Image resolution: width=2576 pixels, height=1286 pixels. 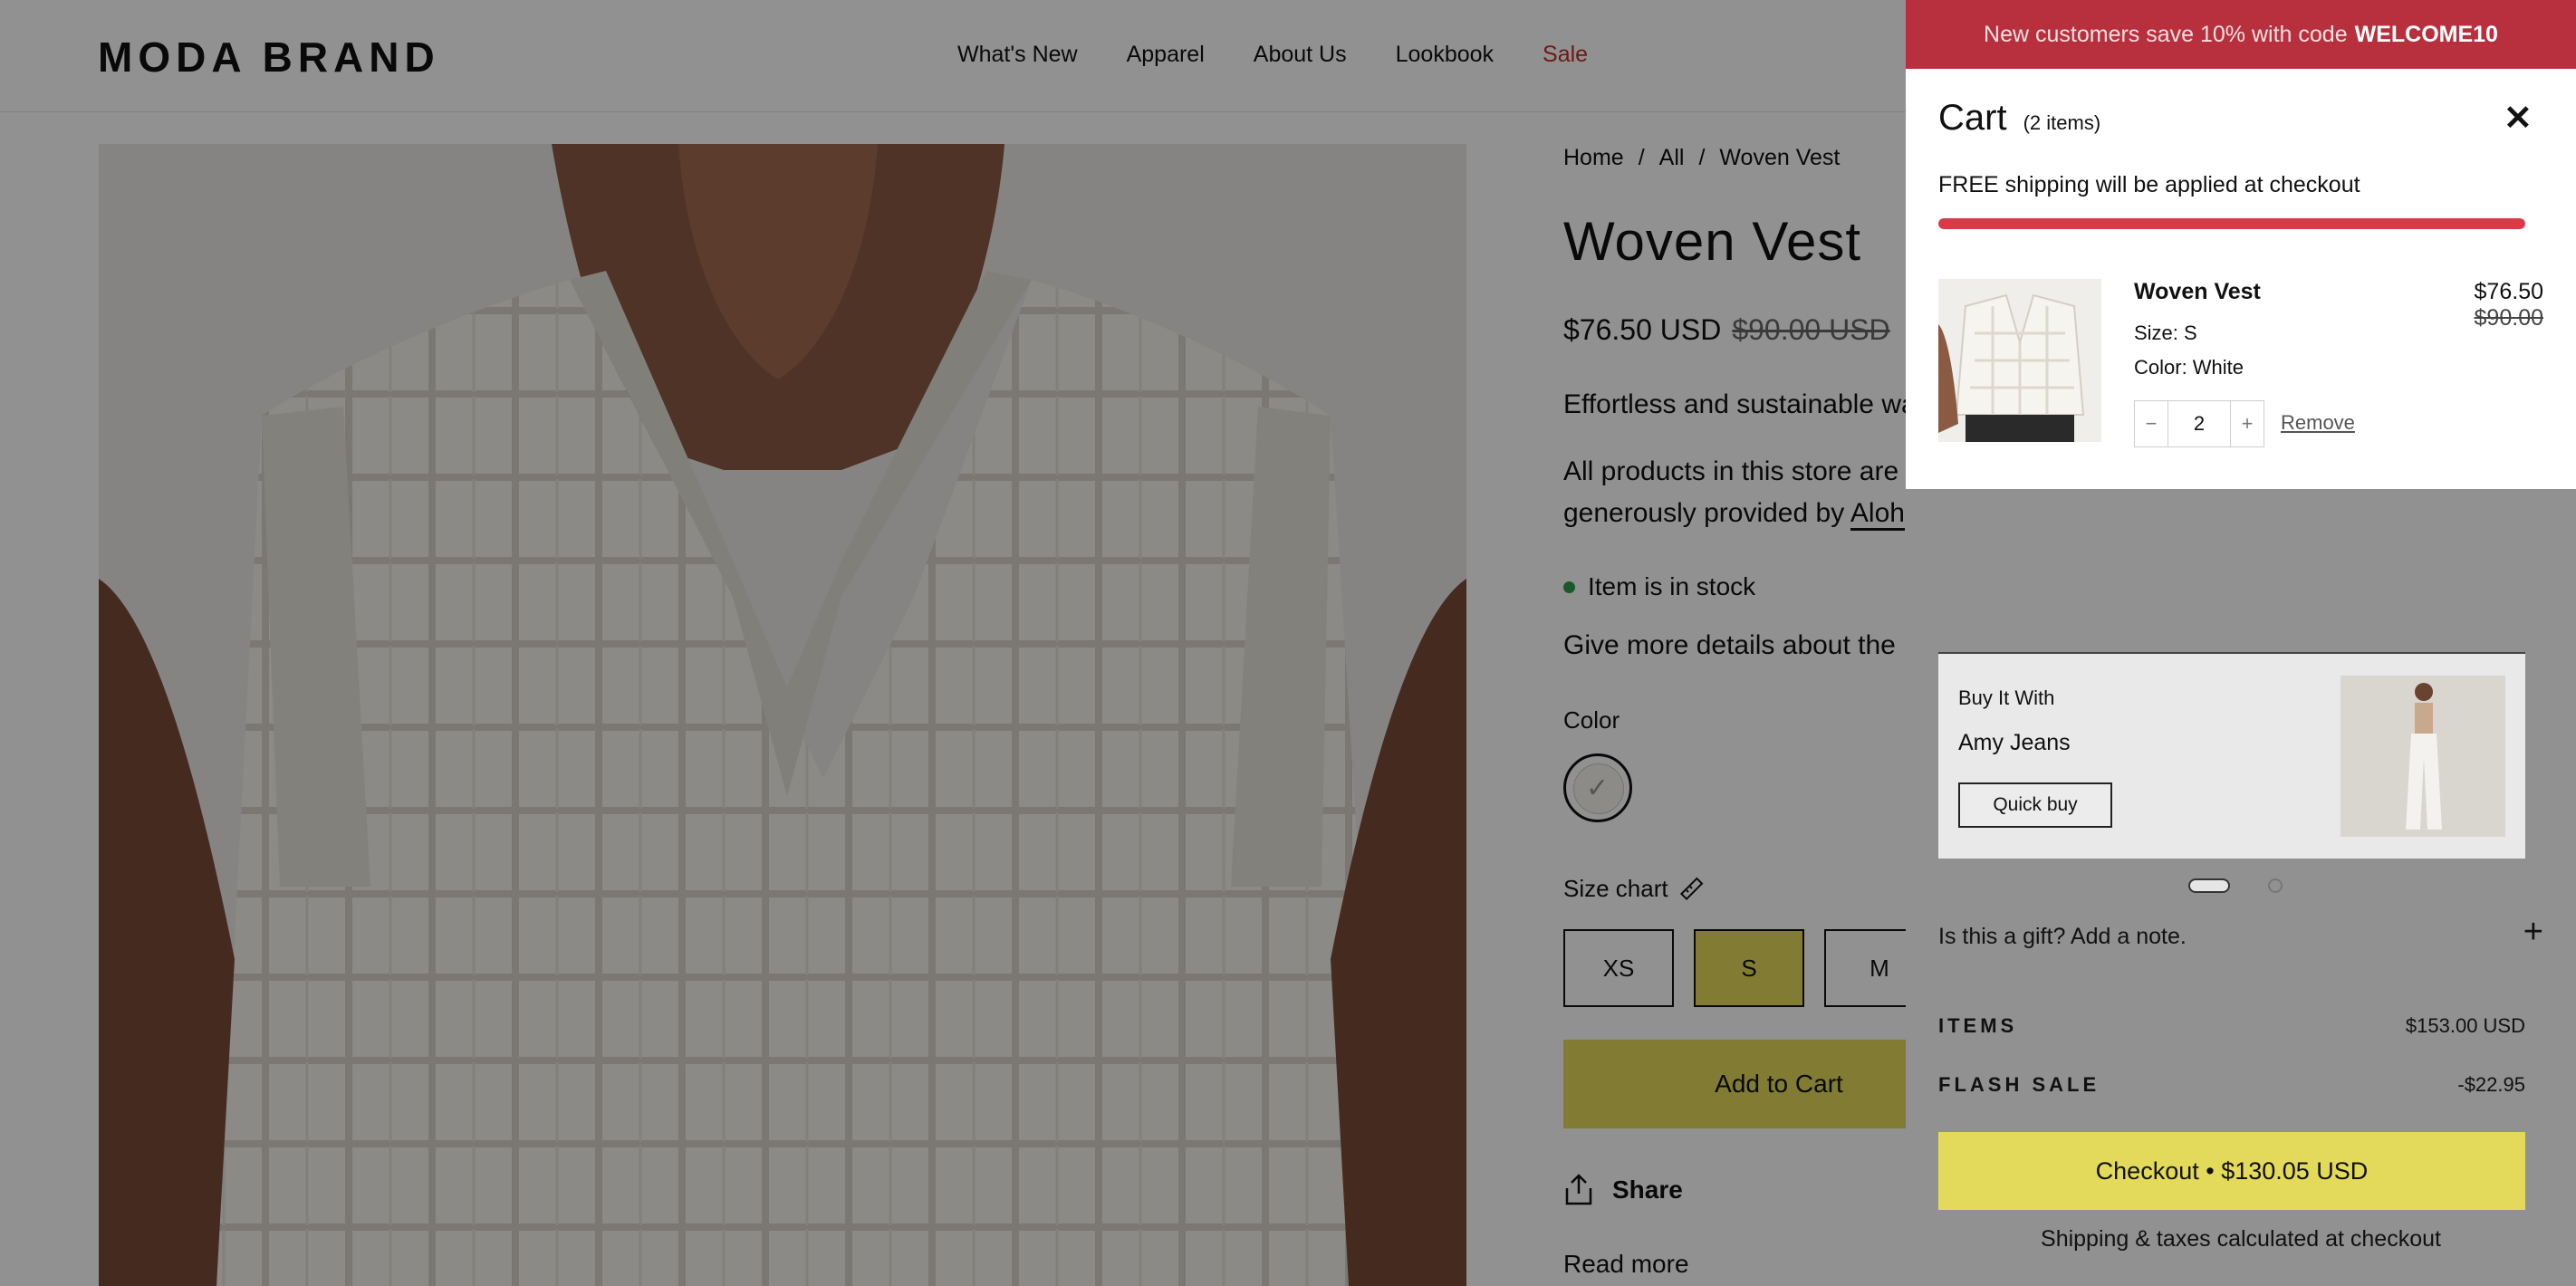 I want to click on discount-value: -$22.95, so click(x=2491, y=1084).